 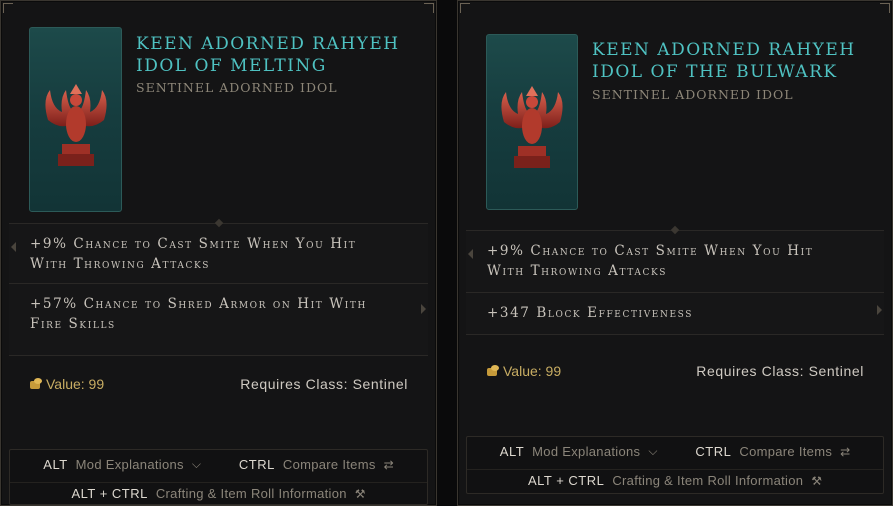 I want to click on affix-text-line: Fire Skills, so click(x=73, y=324).